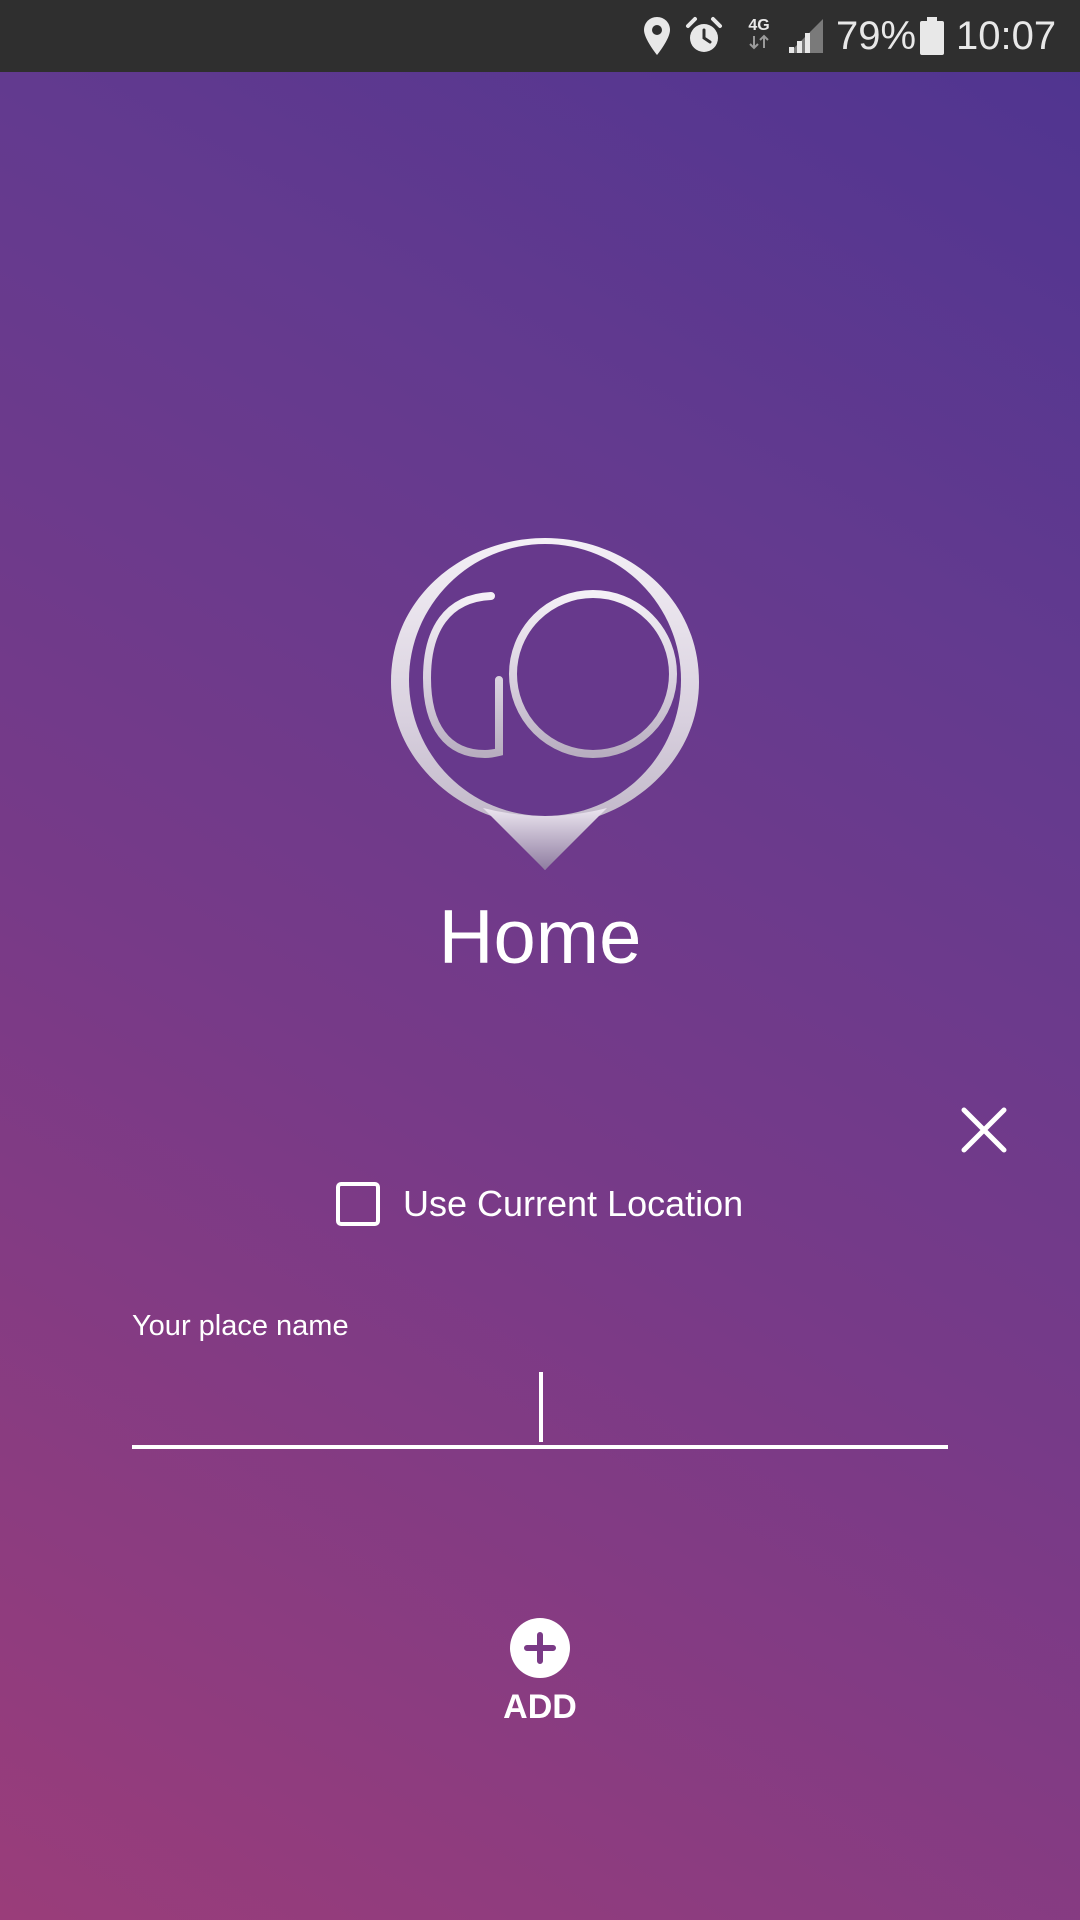  Describe the element at coordinates (573, 1203) in the screenshot. I see `use-current-location-label: Use Current Location` at that location.